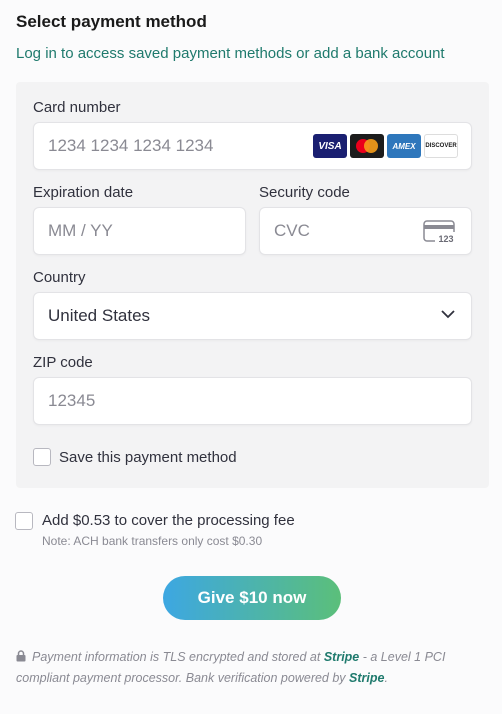 The width and height of the screenshot is (502, 714). Describe the element at coordinates (252, 598) in the screenshot. I see `give-now-button: Give $10 now` at that location.